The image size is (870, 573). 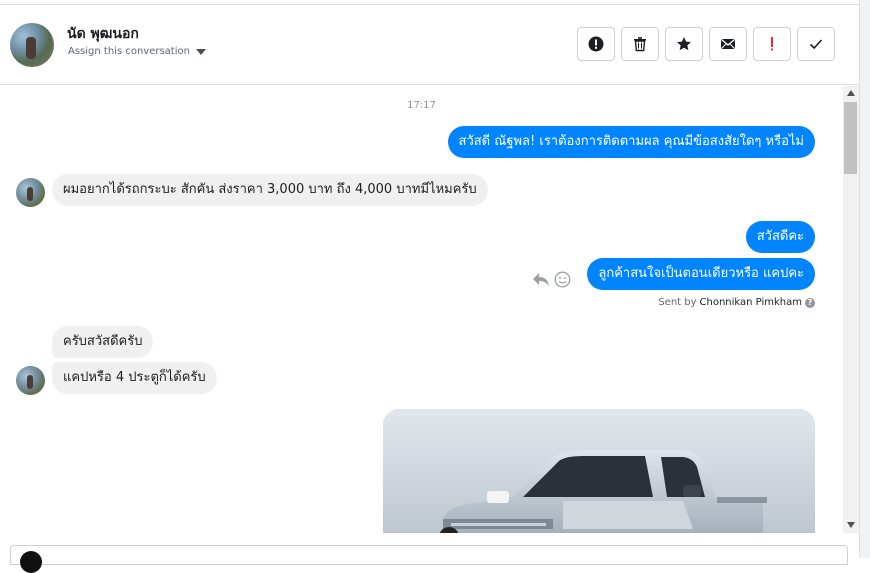 I want to click on scroll-up-arrow-icon, so click(x=851, y=93).